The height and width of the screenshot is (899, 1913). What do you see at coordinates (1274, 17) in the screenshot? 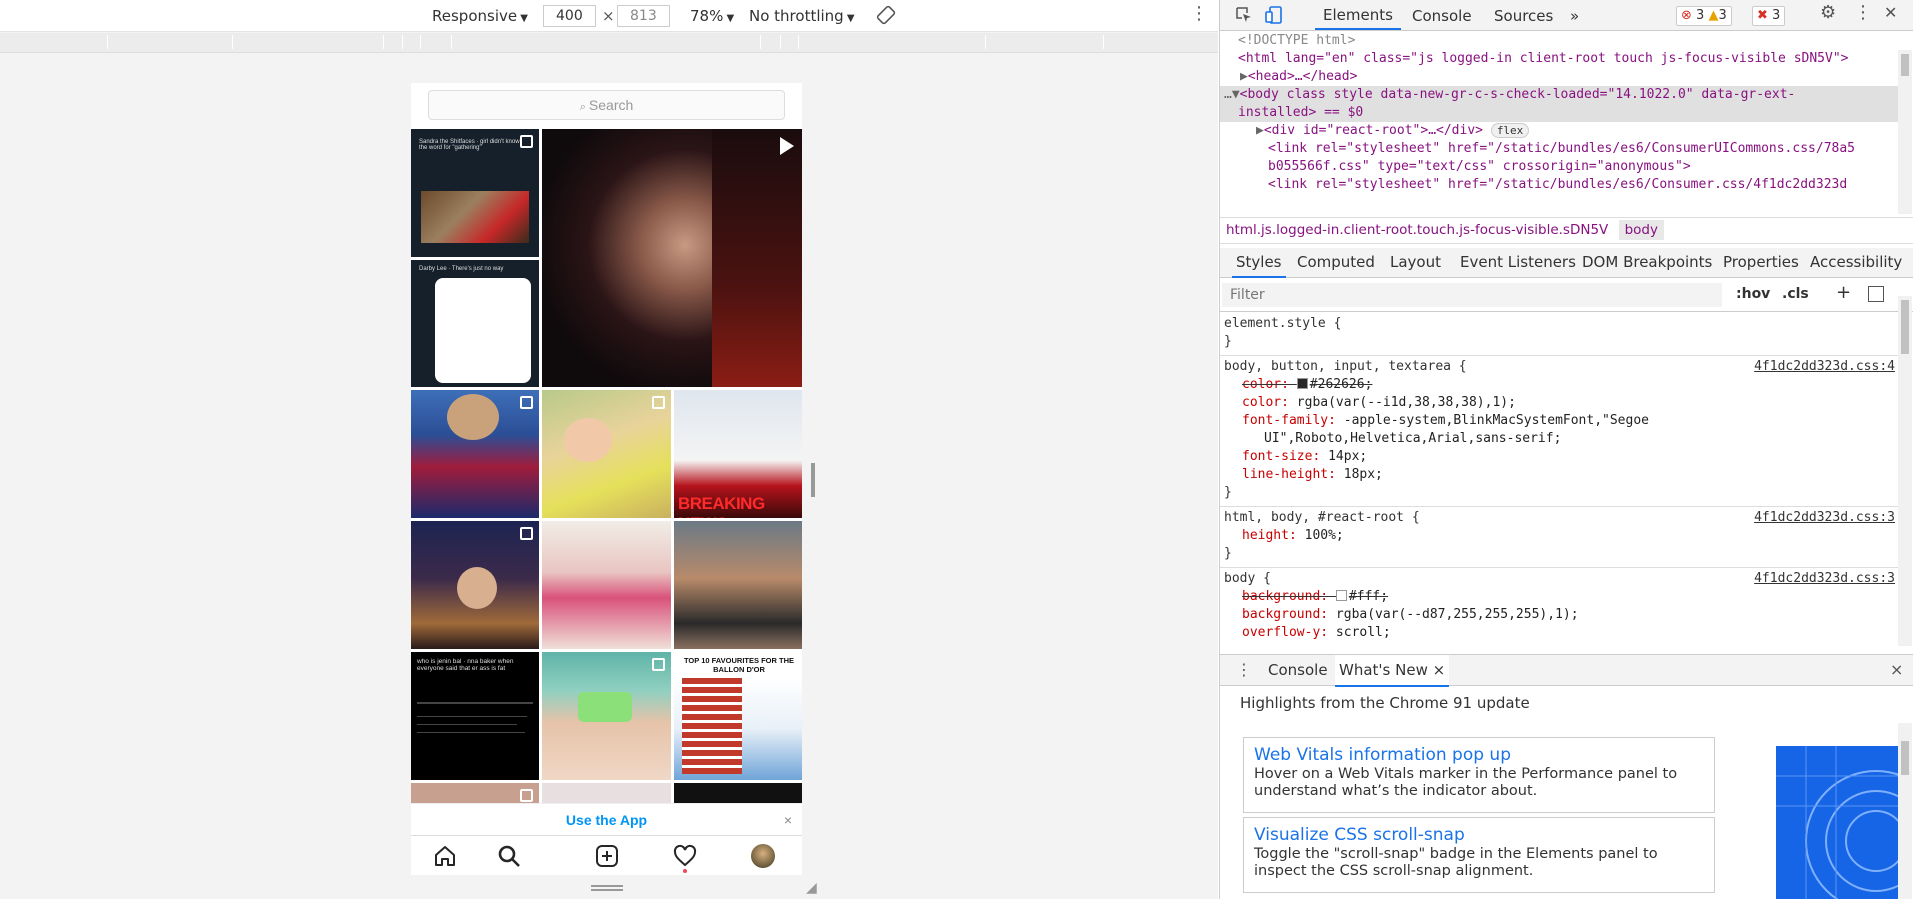
I see `device-toggle-icon` at bounding box center [1274, 17].